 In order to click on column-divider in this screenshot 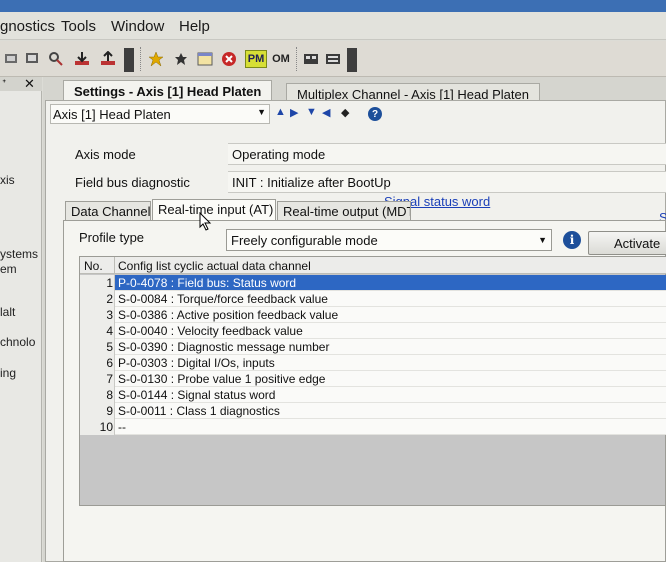, I will do `click(114, 265)`.